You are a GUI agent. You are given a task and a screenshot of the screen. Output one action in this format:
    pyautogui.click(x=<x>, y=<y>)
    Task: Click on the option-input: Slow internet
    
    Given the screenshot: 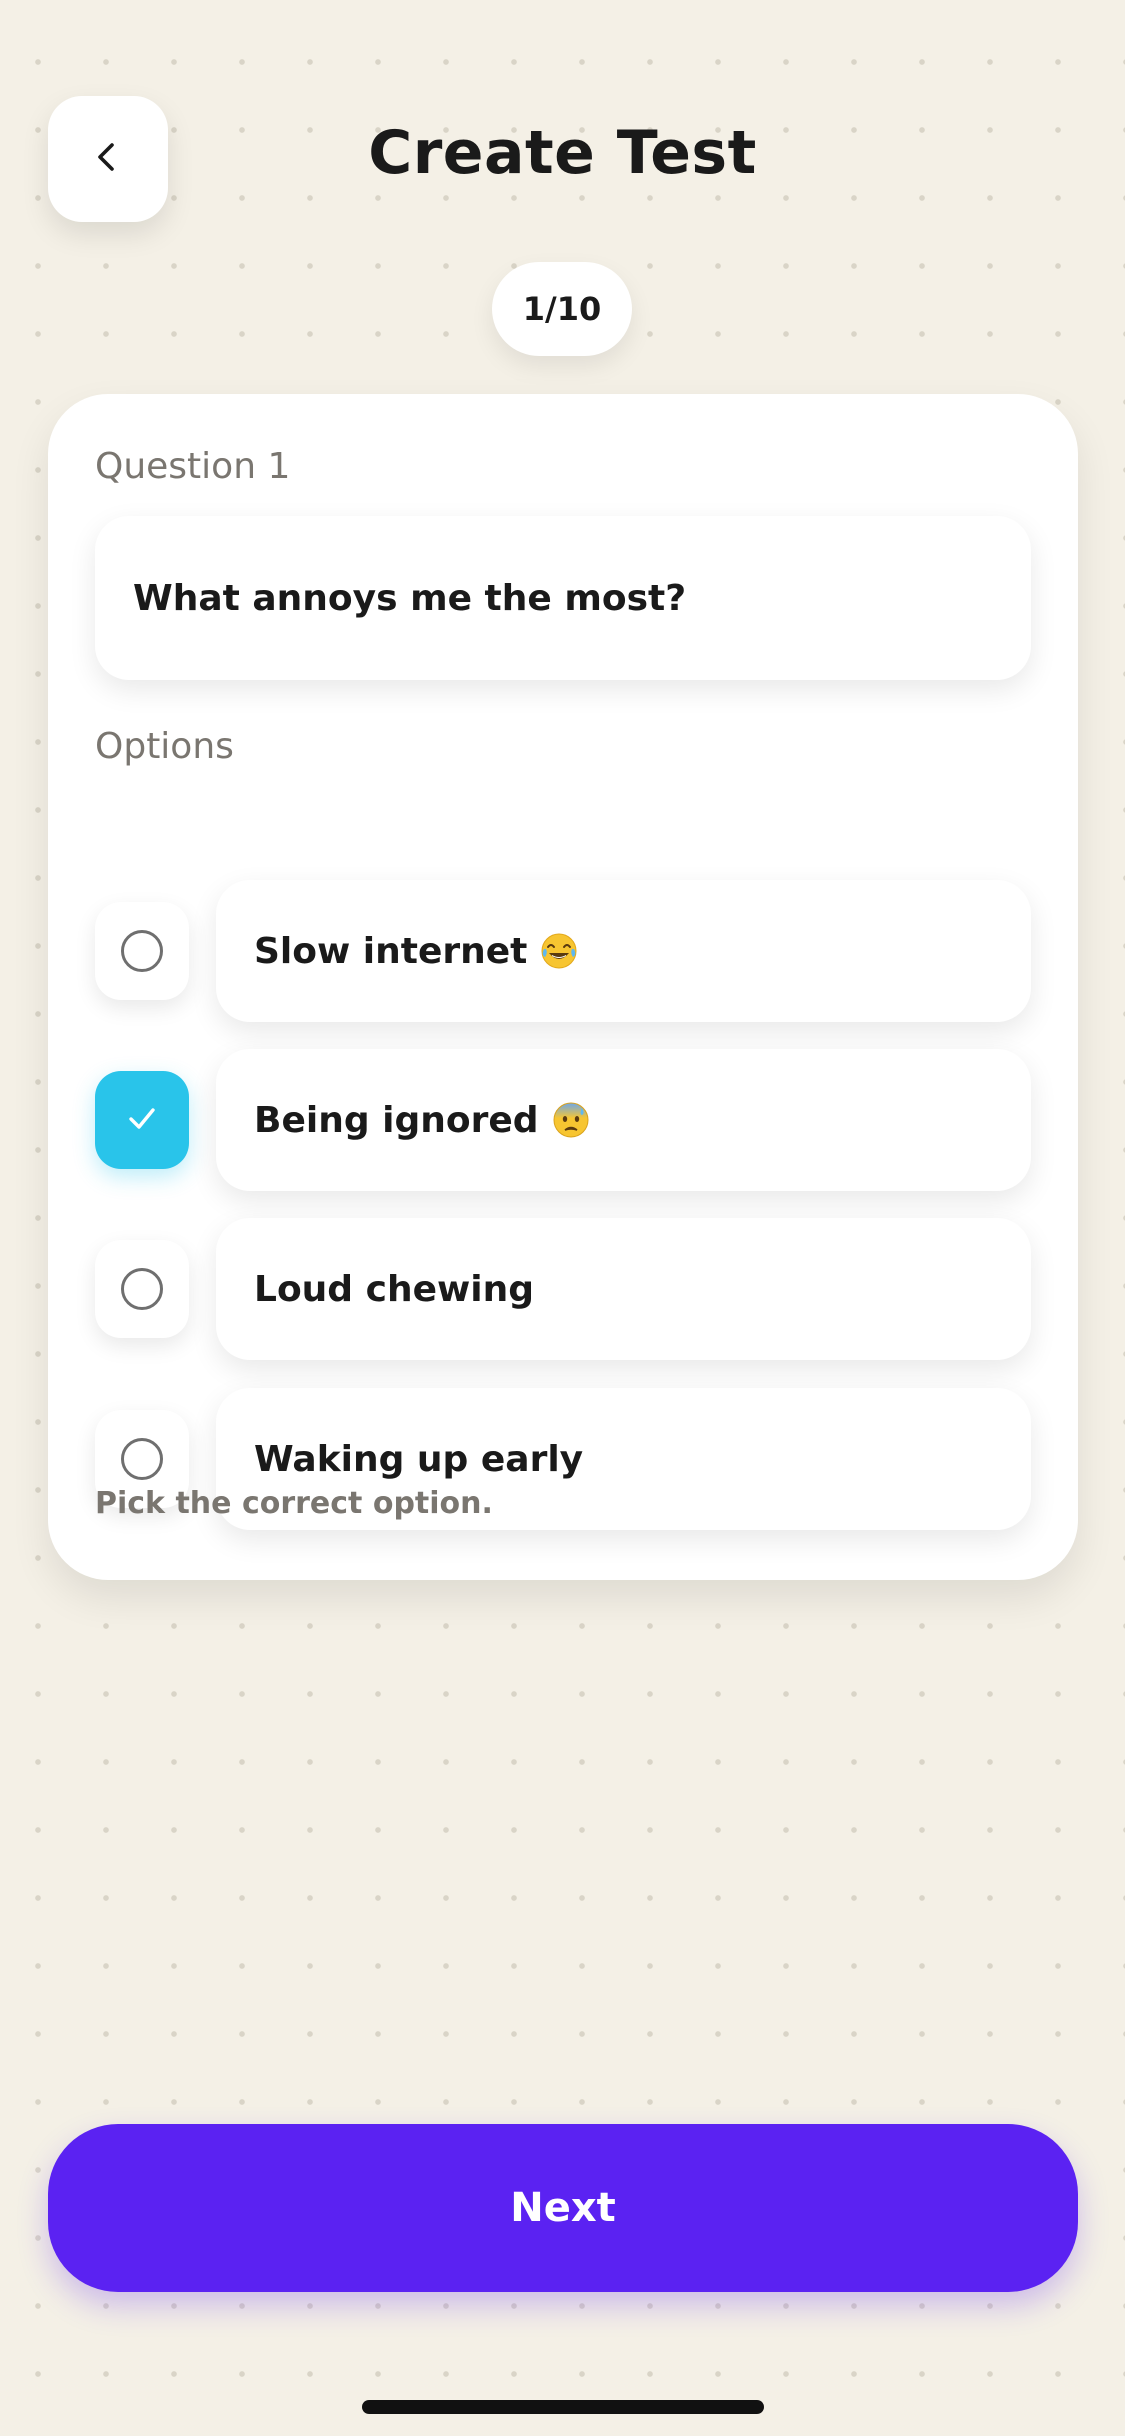 What is the action you would take?
    pyautogui.click(x=623, y=951)
    